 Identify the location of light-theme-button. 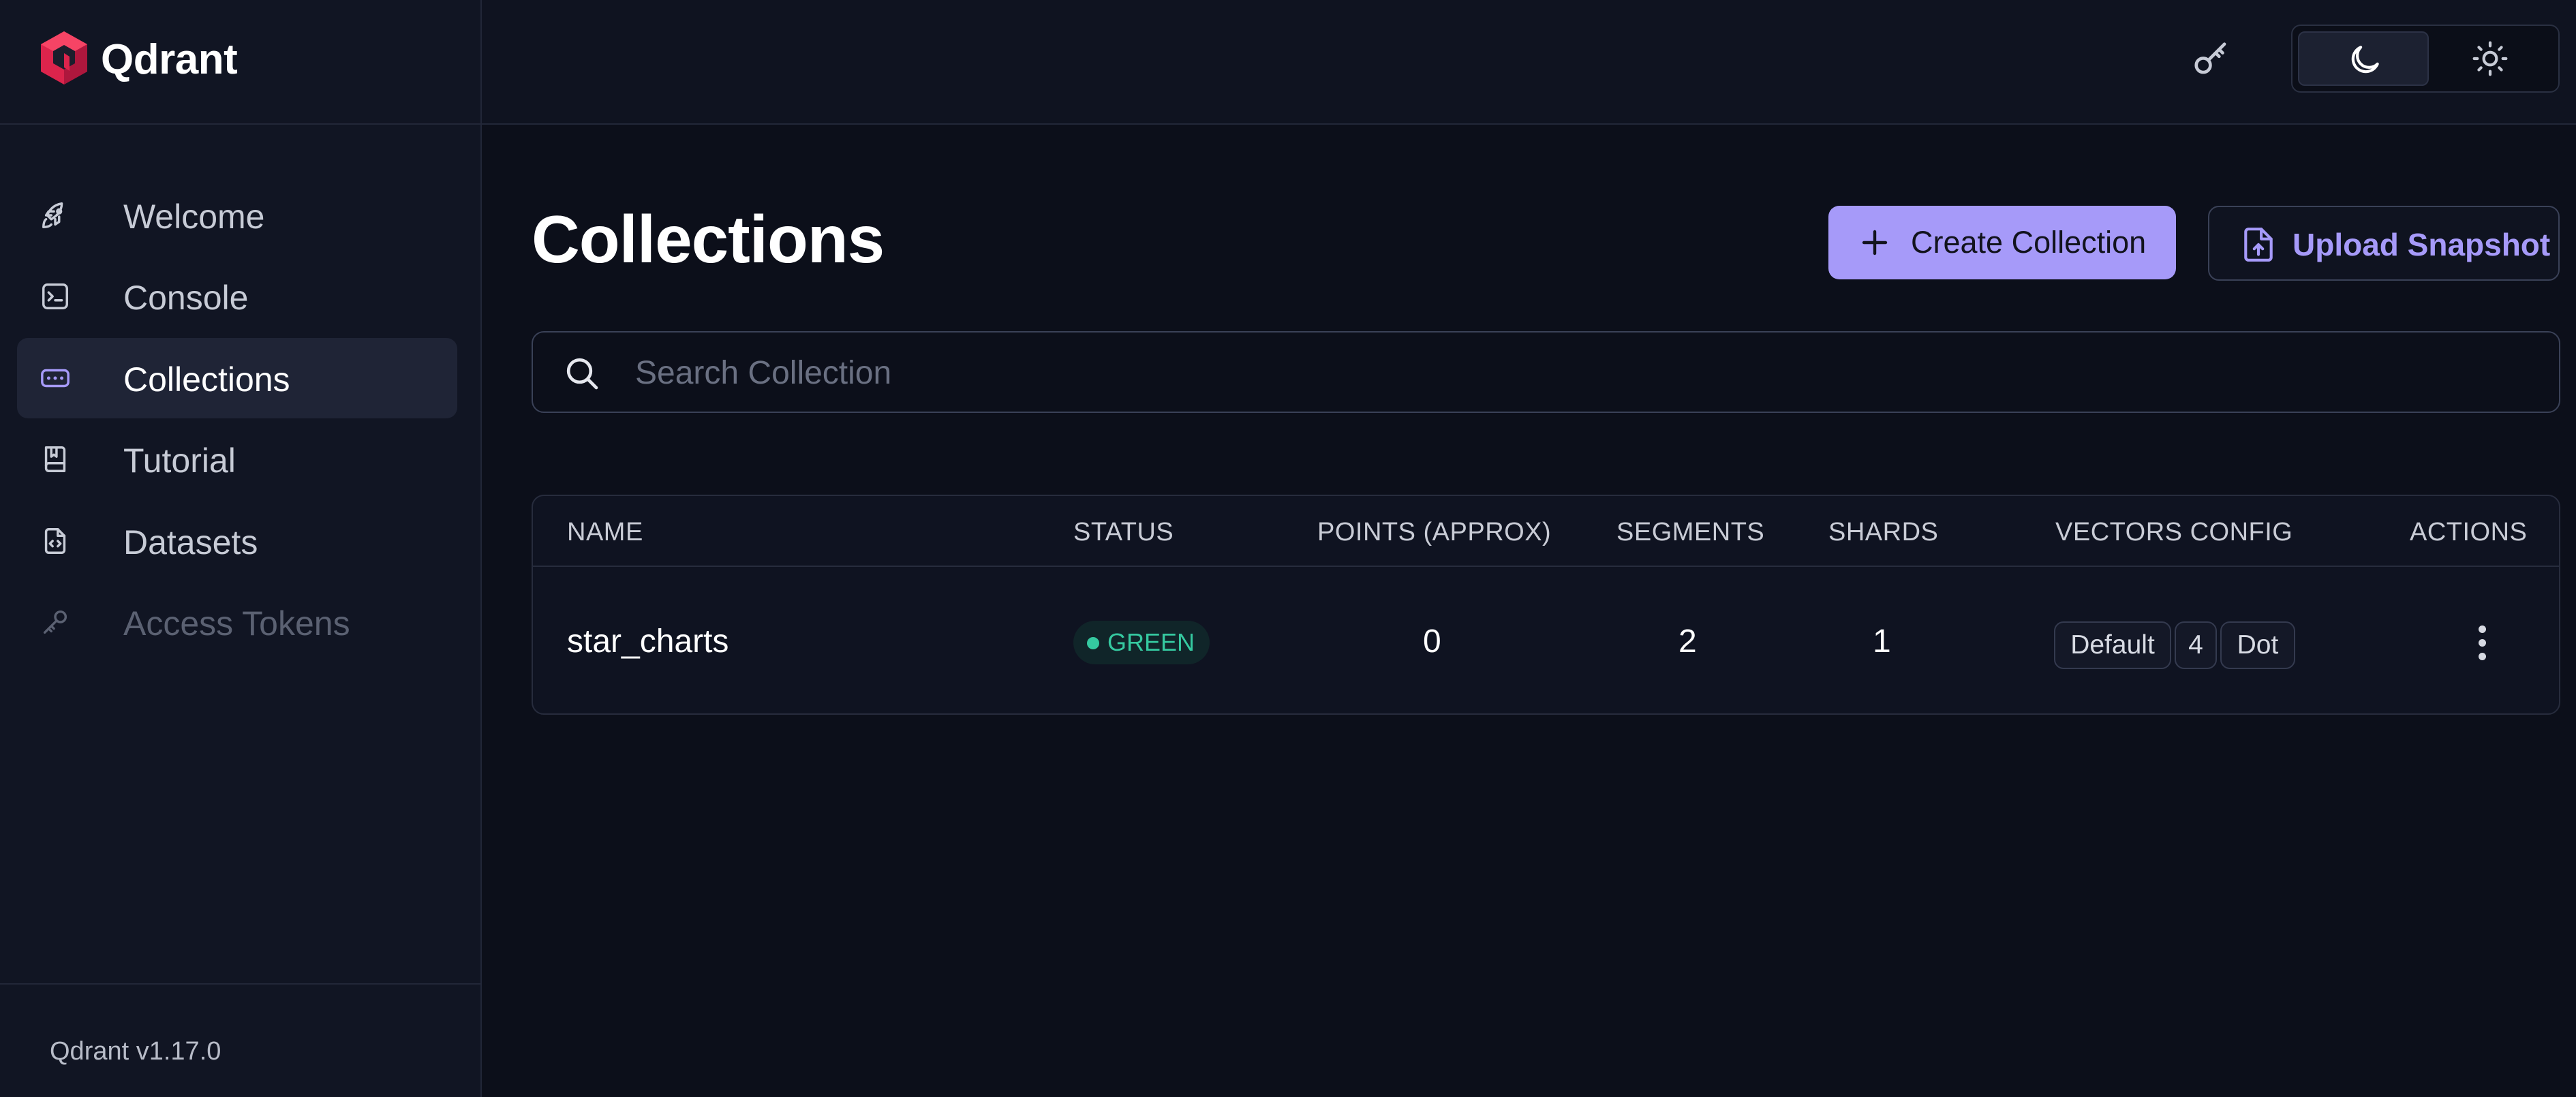
(2490, 59).